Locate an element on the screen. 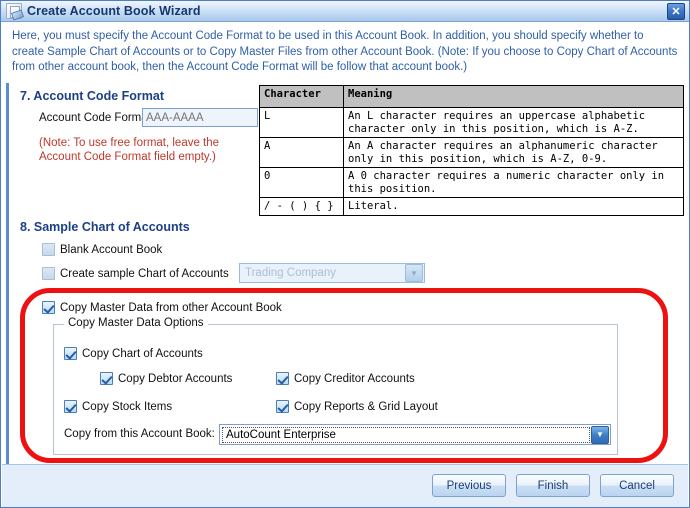  checkbox-blank-account-book: Blank Account Book is located at coordinates (102, 249).